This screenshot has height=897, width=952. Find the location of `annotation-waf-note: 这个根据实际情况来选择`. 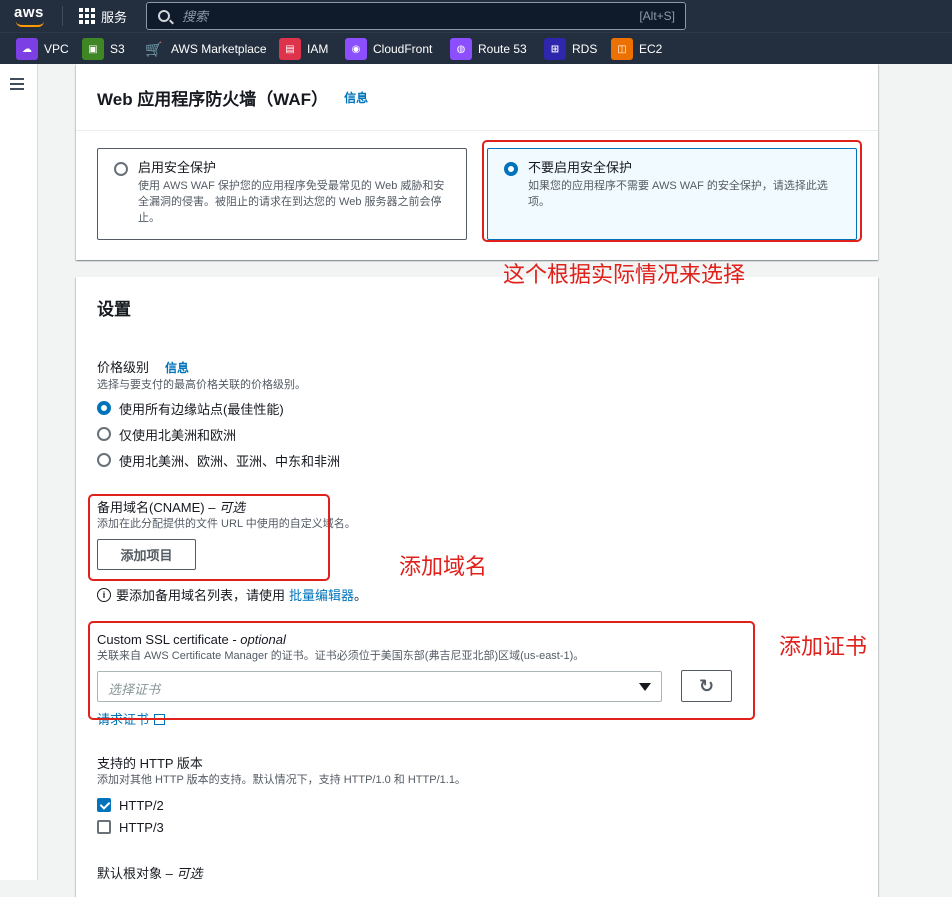

annotation-waf-note: 这个根据实际情况来选择 is located at coordinates (624, 275).